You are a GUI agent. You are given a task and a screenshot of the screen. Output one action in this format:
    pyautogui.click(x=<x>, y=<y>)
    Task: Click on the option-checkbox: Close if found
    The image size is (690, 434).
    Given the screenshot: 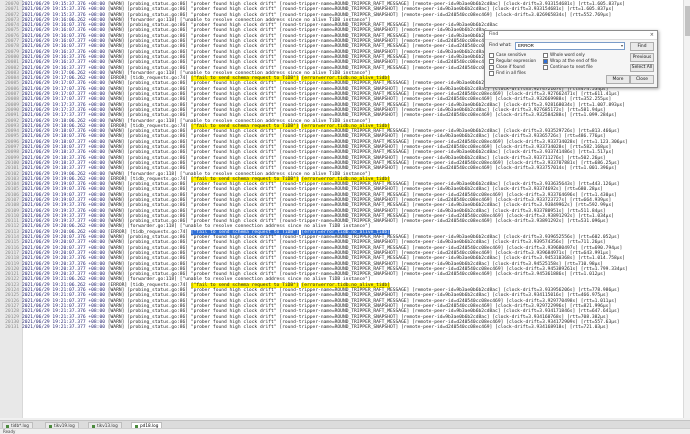 What is the action you would take?
    pyautogui.click(x=507, y=67)
    